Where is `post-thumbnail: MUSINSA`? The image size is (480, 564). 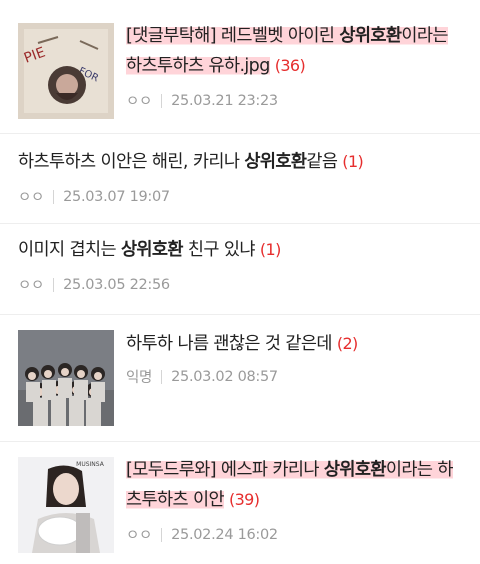
post-thumbnail: MUSINSA is located at coordinates (66, 505).